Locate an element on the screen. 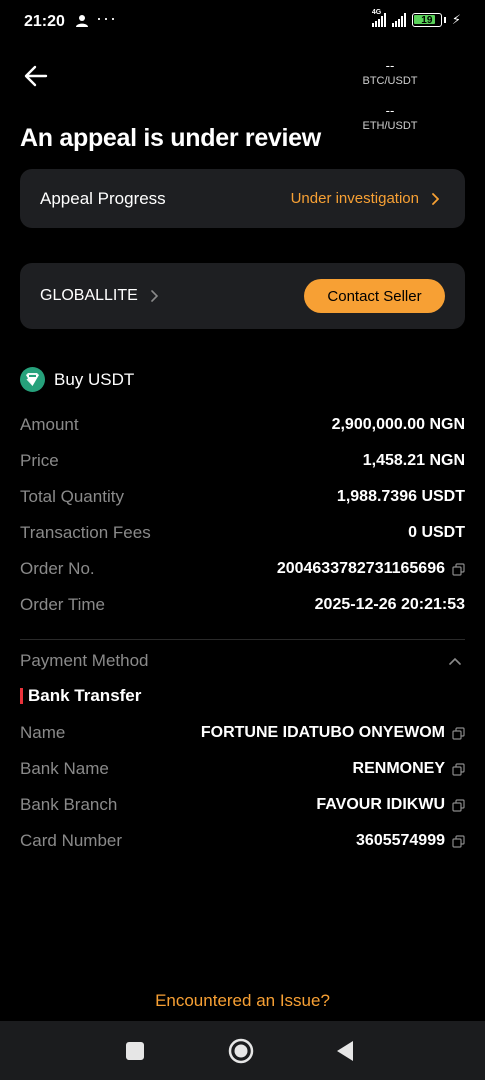 Image resolution: width=485 pixels, height=1080 pixels. ticker-pair: ETH/USDT is located at coordinates (390, 126).